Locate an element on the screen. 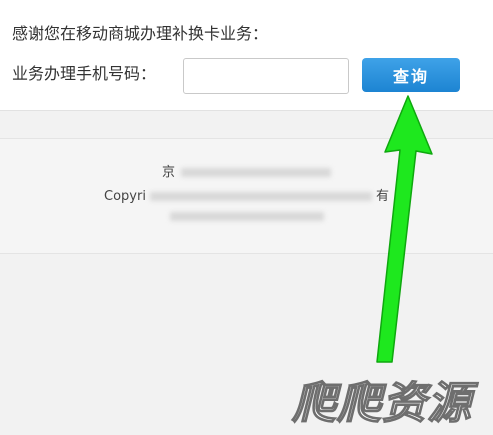 Image resolution: width=493 pixels, height=435 pixels. footer-line-company is located at coordinates (246, 216).